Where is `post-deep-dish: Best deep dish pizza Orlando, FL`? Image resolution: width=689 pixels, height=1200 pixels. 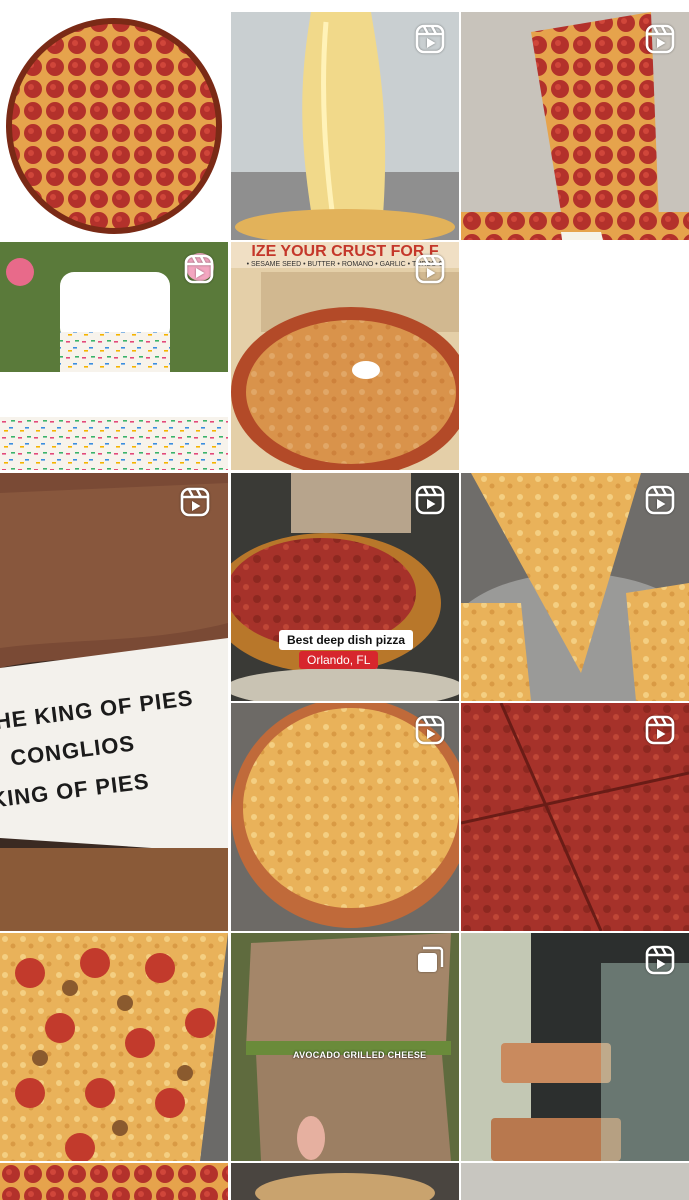
post-deep-dish: Best deep dish pizza Orlando, FL is located at coordinates (345, 587).